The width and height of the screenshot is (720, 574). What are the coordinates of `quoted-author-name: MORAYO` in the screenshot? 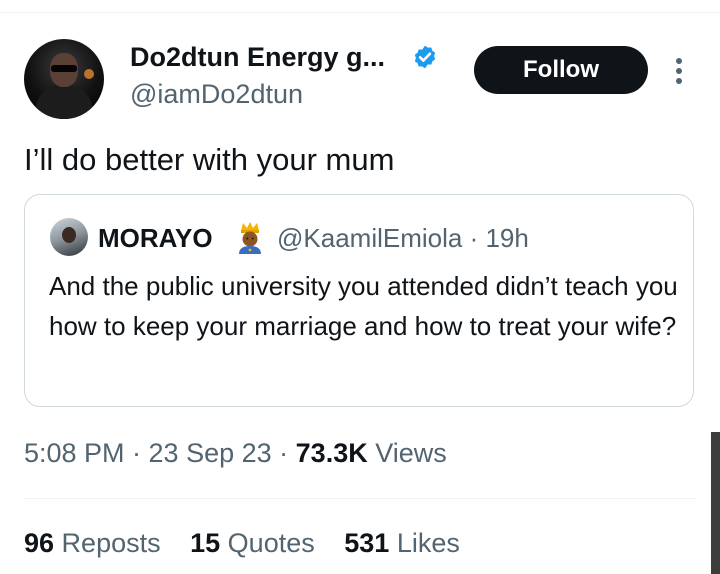 It's located at (155, 238).